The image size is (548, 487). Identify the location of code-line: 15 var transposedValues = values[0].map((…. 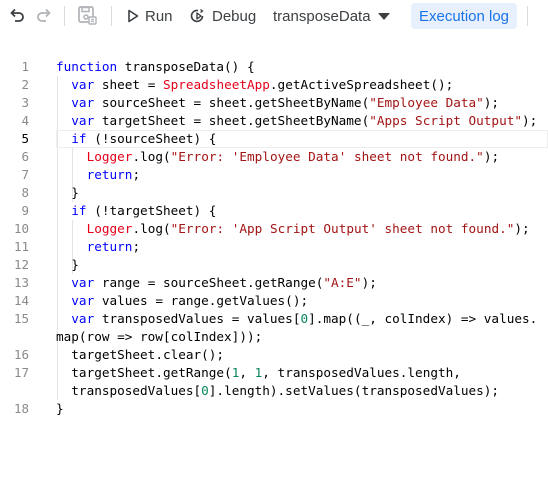
(274, 319).